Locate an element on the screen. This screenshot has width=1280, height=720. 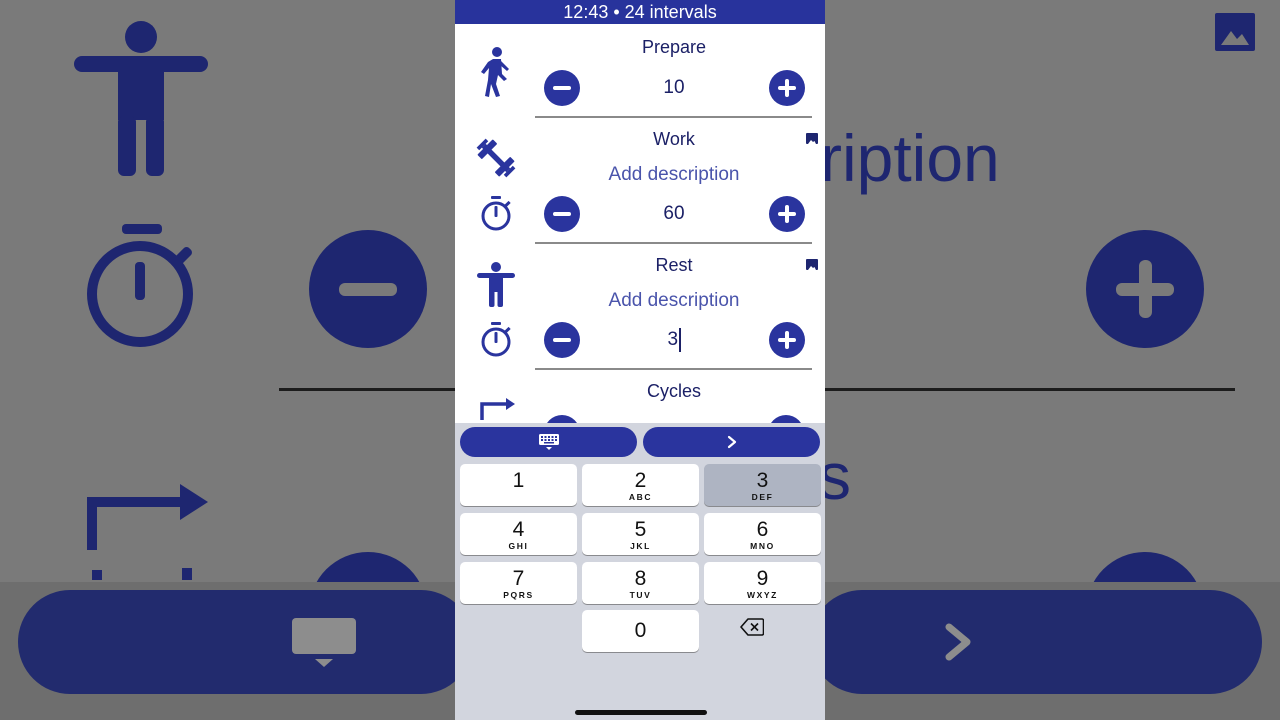
next-field-button is located at coordinates (731, 442).